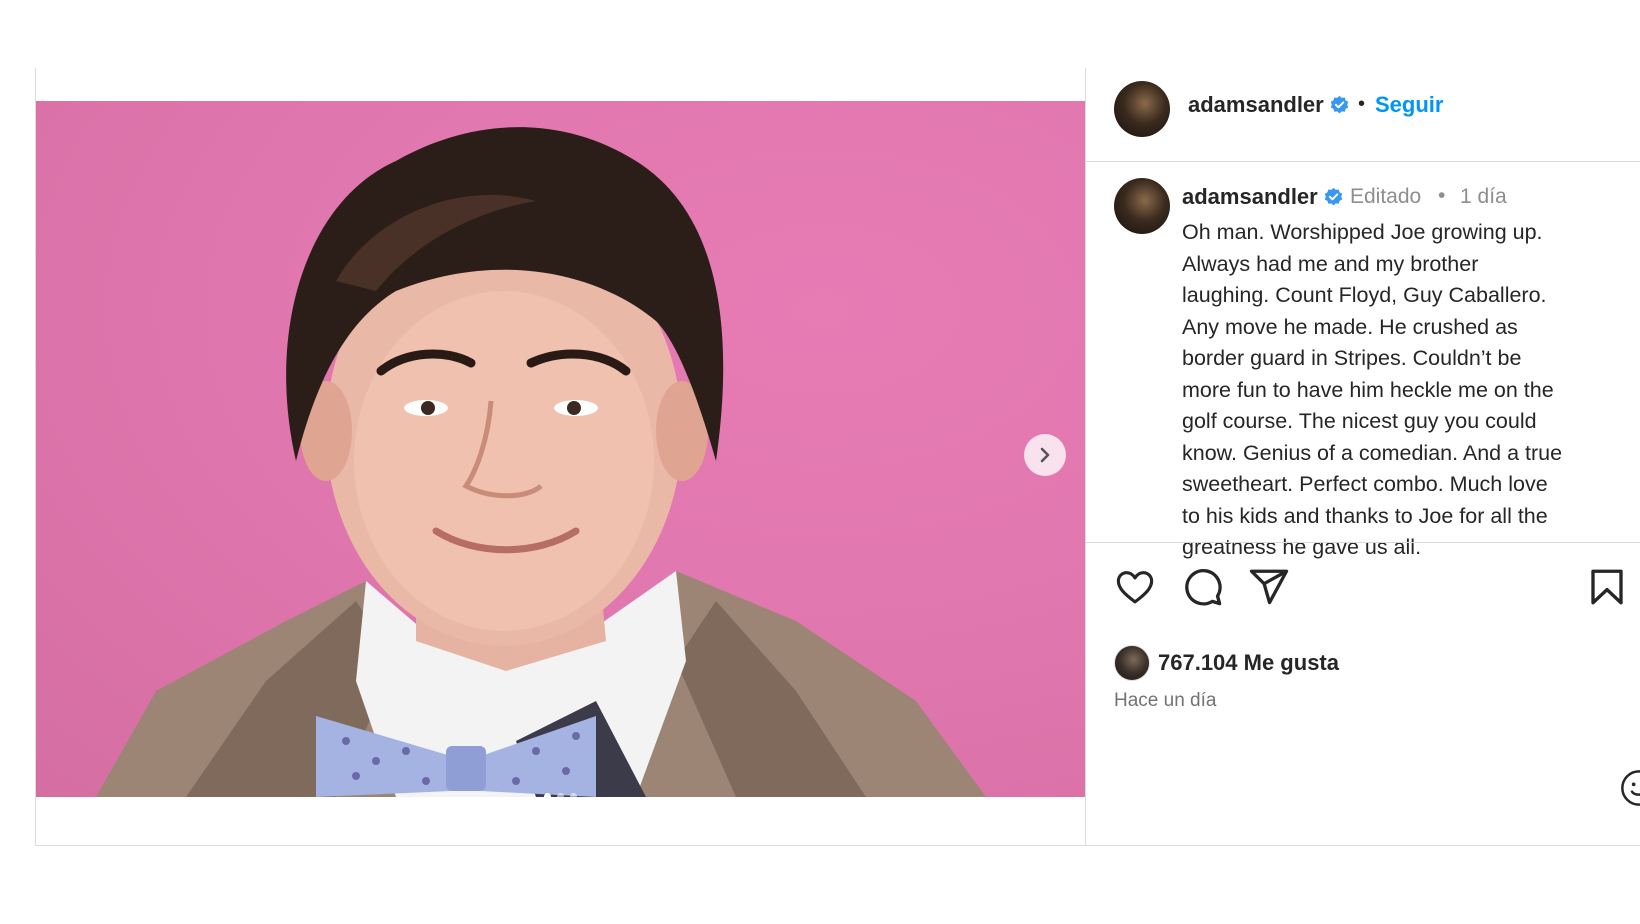  I want to click on caption-line: Any move he made. He crushed as, so click(1350, 326).